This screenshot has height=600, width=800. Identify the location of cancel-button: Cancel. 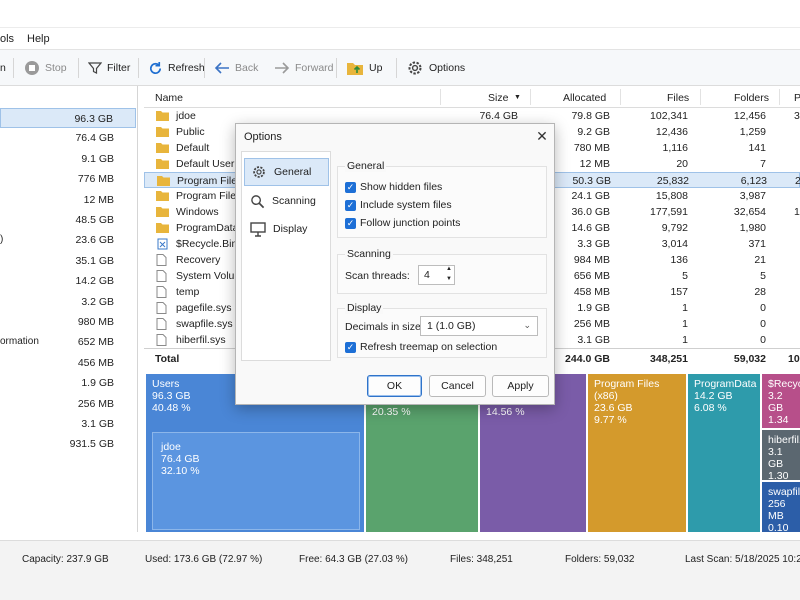
(457, 386).